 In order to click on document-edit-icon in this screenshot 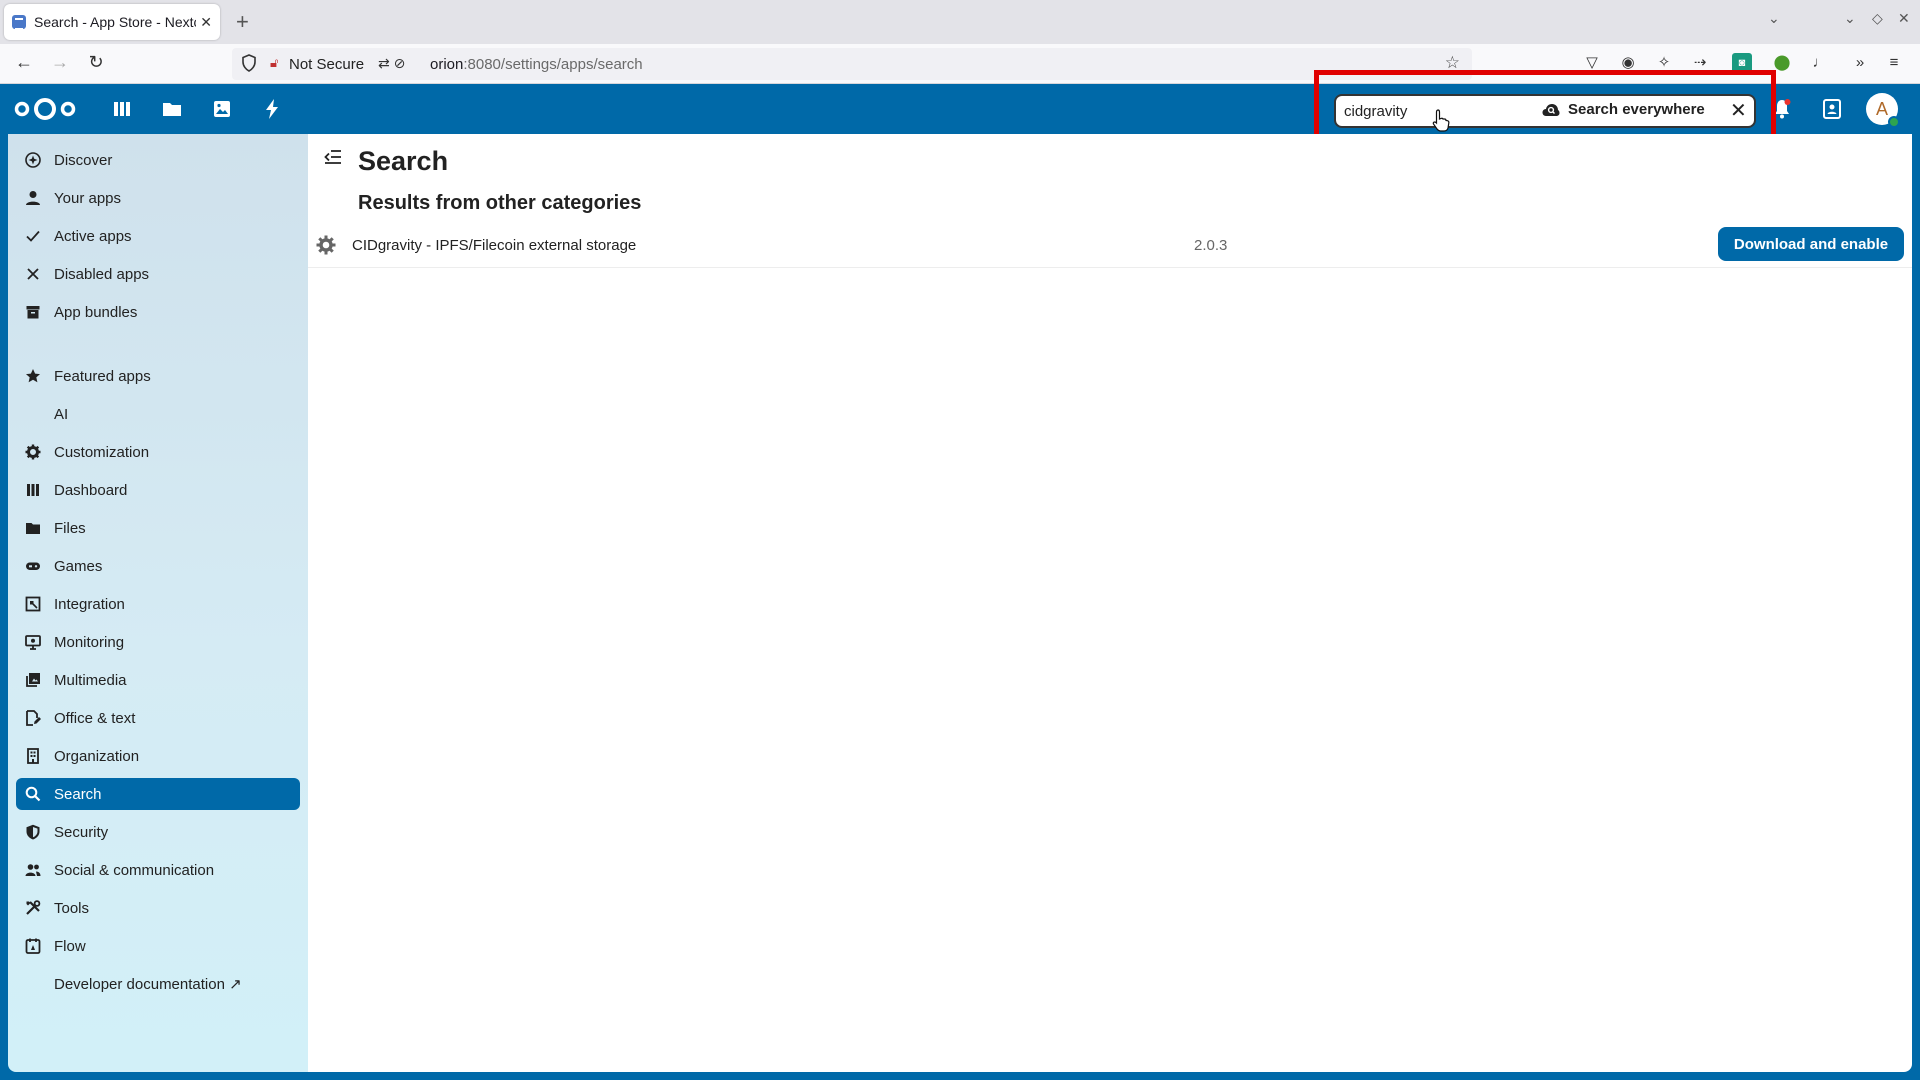, I will do `click(33, 718)`.